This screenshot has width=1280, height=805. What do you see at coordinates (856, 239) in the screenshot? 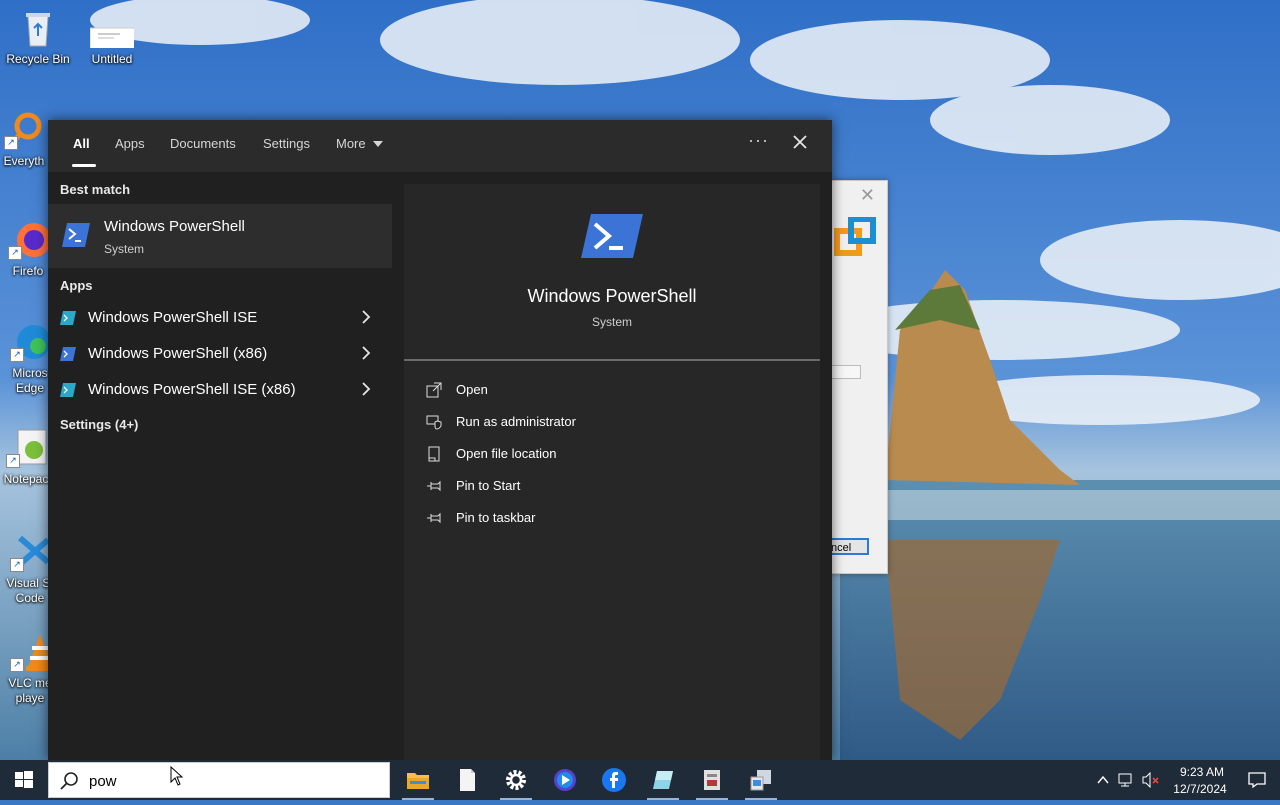
I see `app-logo-icon` at bounding box center [856, 239].